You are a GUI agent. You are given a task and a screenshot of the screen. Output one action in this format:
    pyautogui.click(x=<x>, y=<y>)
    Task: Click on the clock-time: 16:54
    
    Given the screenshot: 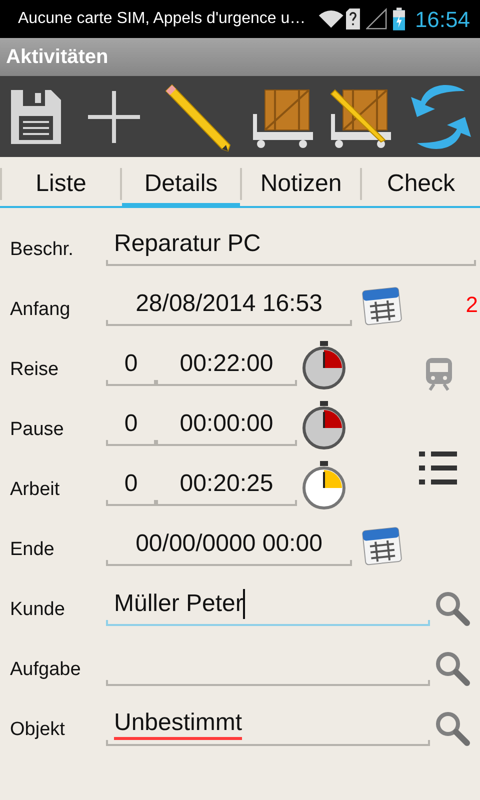 What is the action you would take?
    pyautogui.click(x=442, y=20)
    